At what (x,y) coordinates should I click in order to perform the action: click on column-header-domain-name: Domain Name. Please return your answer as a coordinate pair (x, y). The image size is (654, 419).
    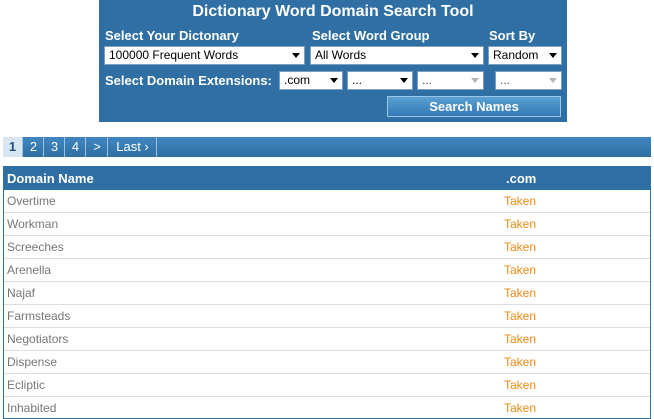
    Looking at the image, I should click on (50, 178).